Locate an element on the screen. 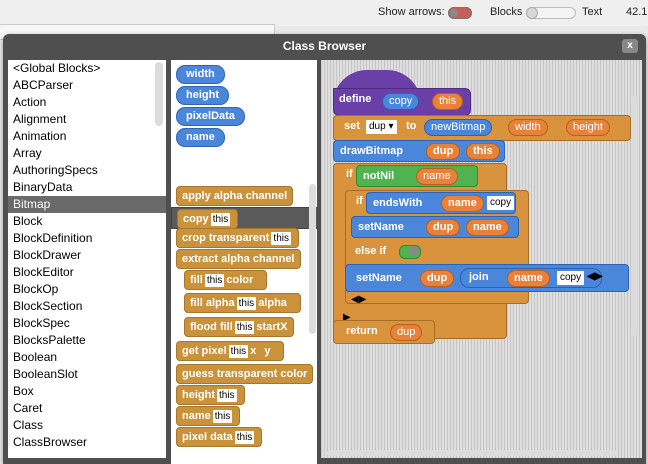  field-pixeldata: pixelData is located at coordinates (210, 116).